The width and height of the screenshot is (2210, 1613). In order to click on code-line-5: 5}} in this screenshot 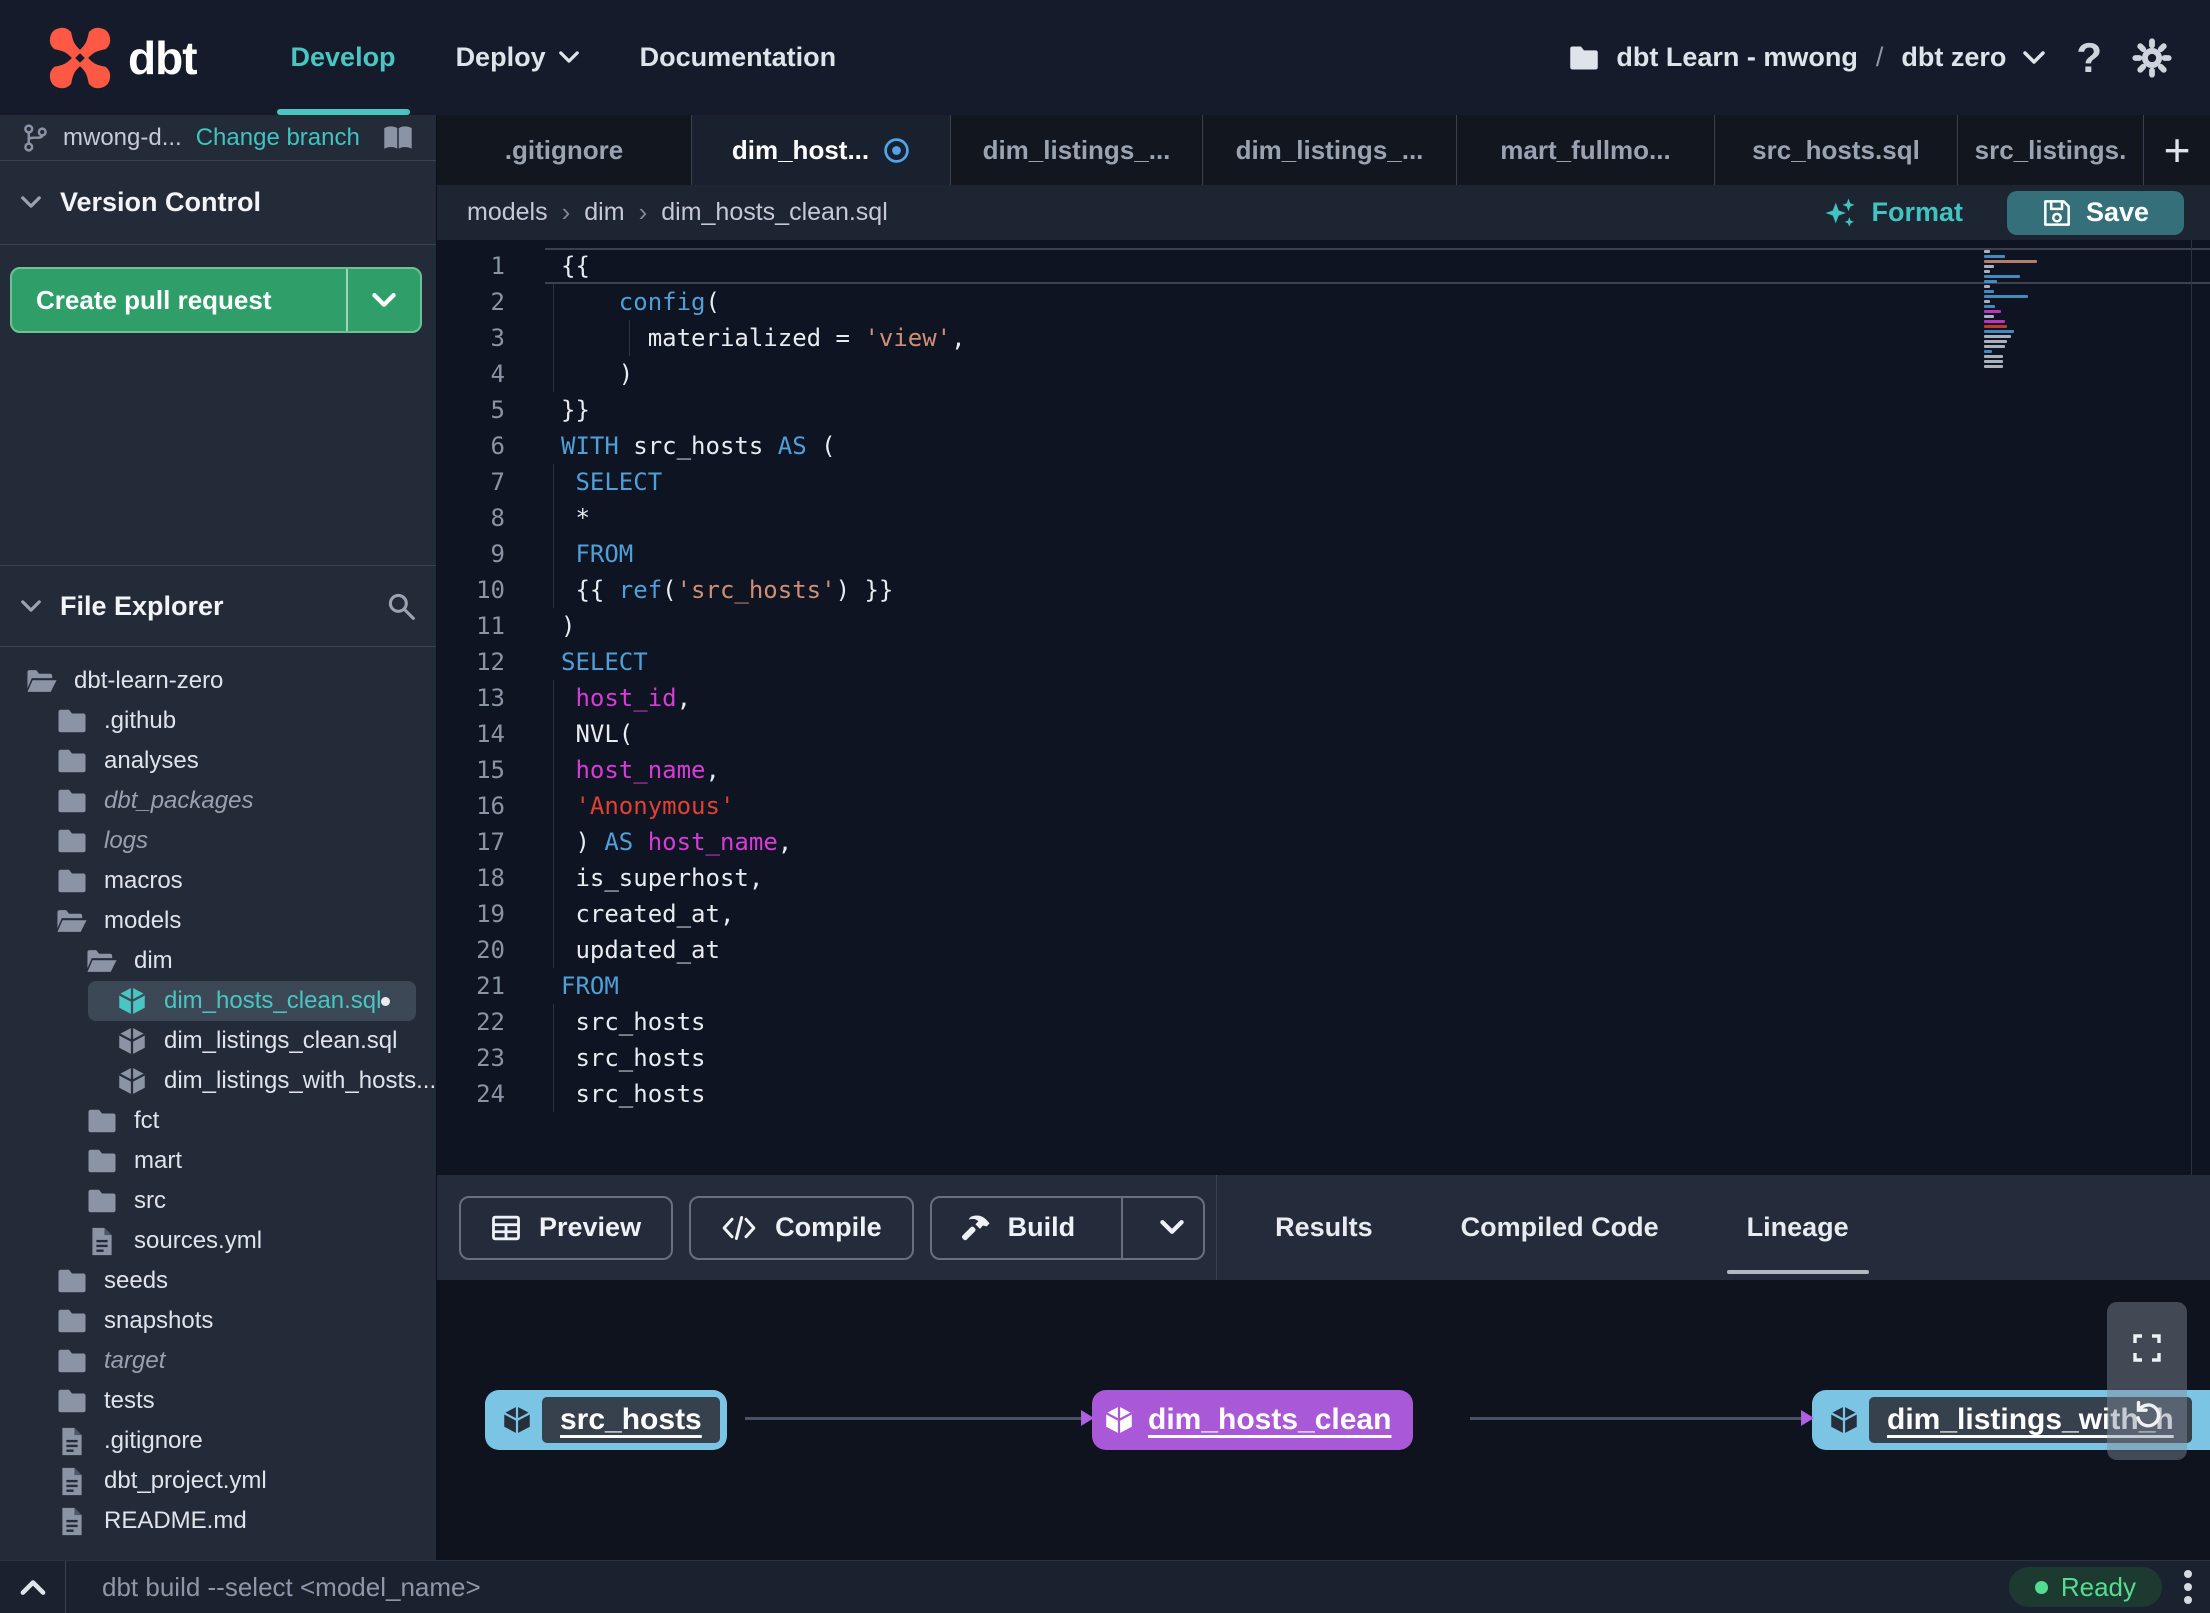, I will do `click(1323, 410)`.